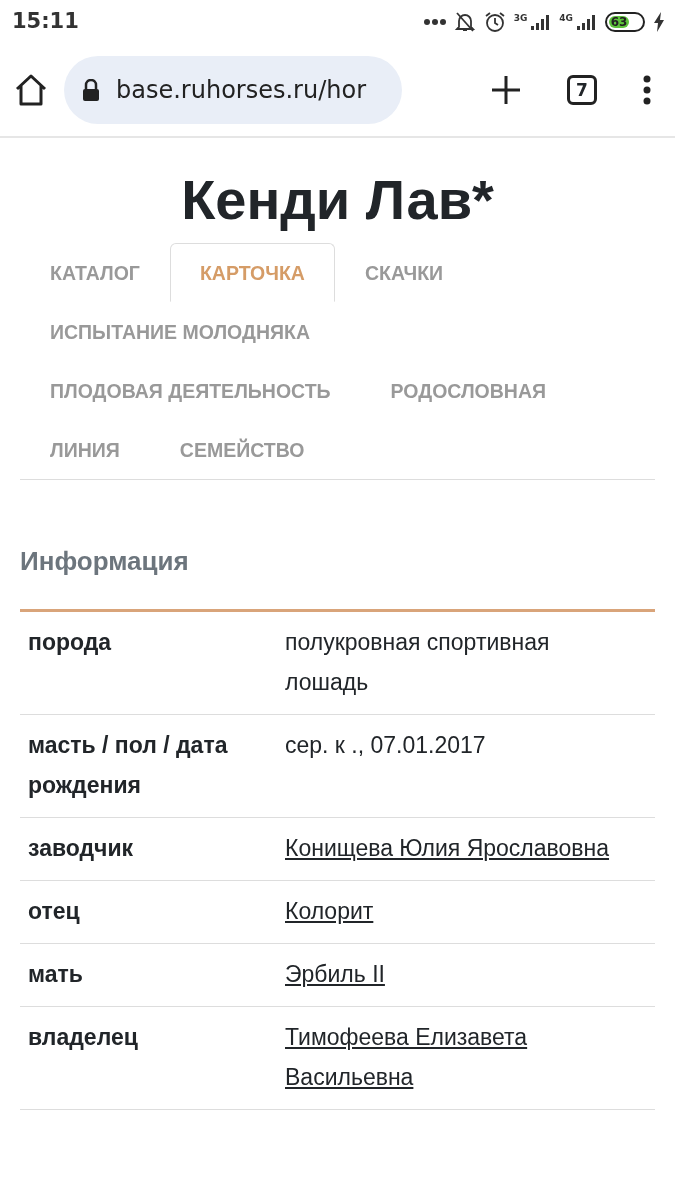 Image resolution: width=675 pixels, height=1200 pixels. What do you see at coordinates (335, 974) in the screenshot?
I see `value-link: Эрбиль II` at bounding box center [335, 974].